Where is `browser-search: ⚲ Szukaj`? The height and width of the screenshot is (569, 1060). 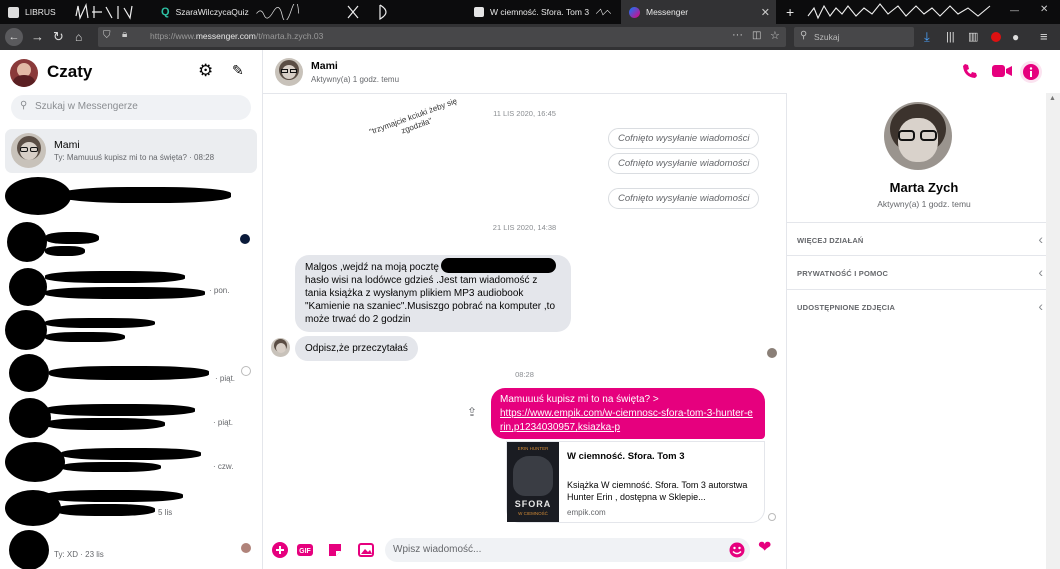 browser-search: ⚲ Szukaj is located at coordinates (854, 37).